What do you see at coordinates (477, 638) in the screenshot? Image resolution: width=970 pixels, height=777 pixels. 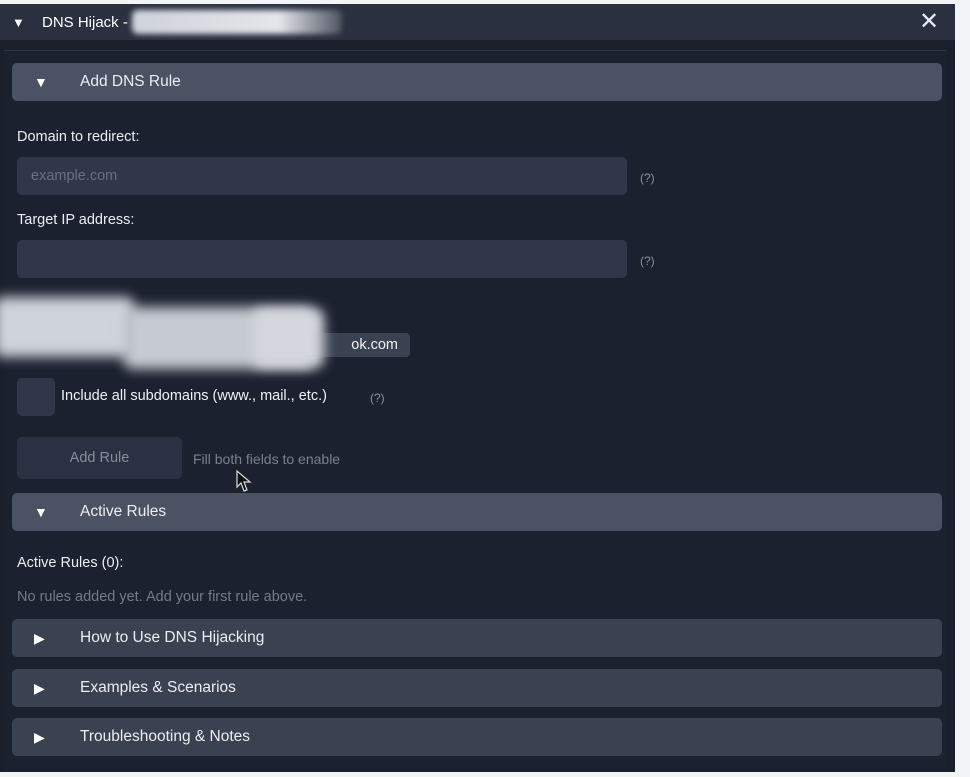 I see `section-header-how-to-use: ▶ How to Use DNS Hijacking` at bounding box center [477, 638].